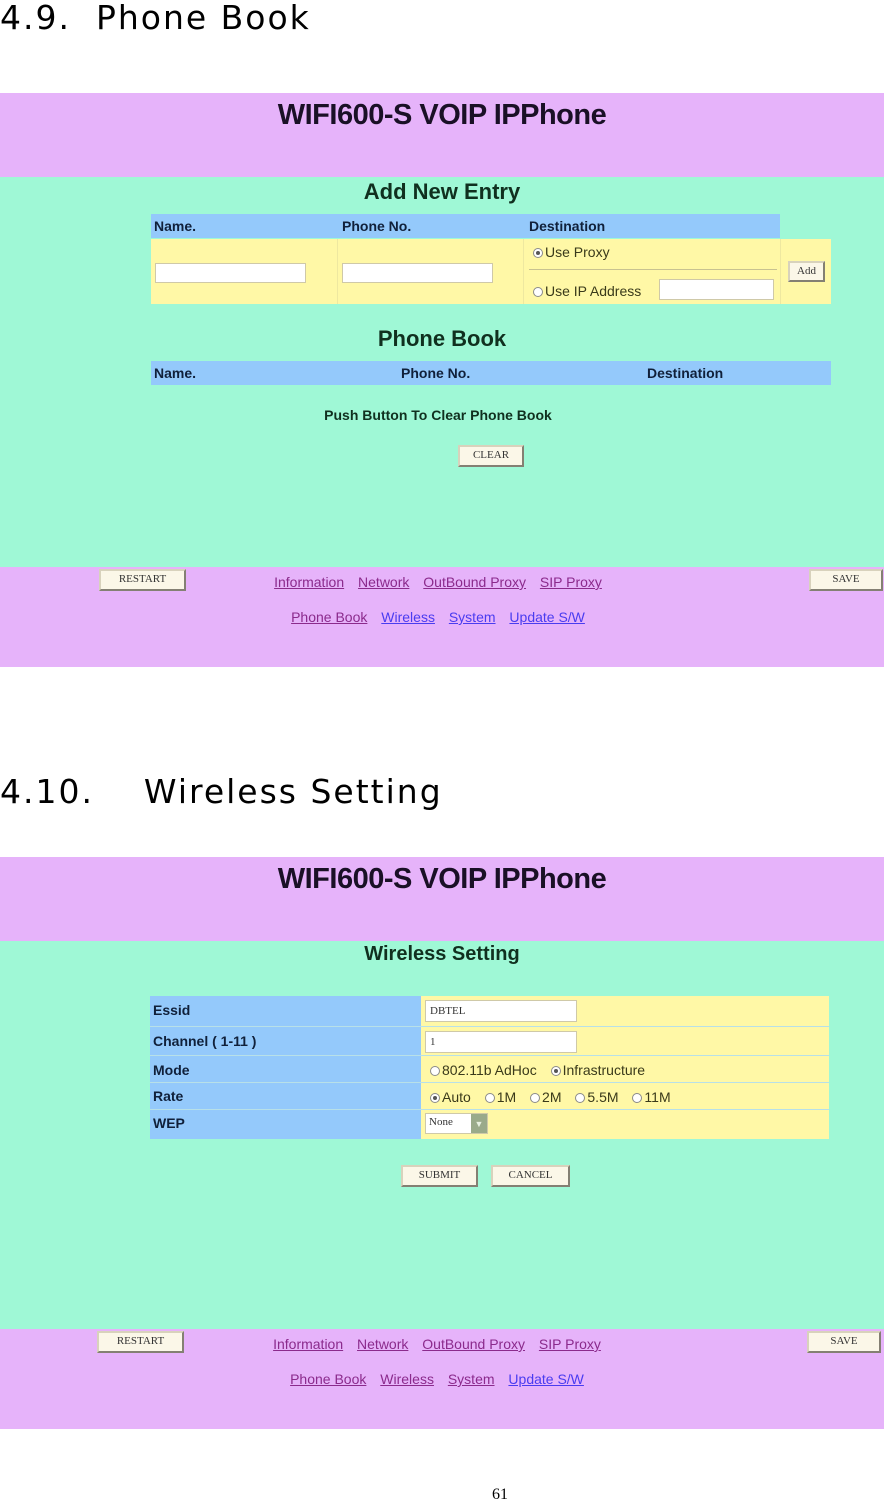 The width and height of the screenshot is (884, 1504). What do you see at coordinates (155, 18) in the screenshot?
I see `section-title-phone-book: 4.9. Phone Book` at bounding box center [155, 18].